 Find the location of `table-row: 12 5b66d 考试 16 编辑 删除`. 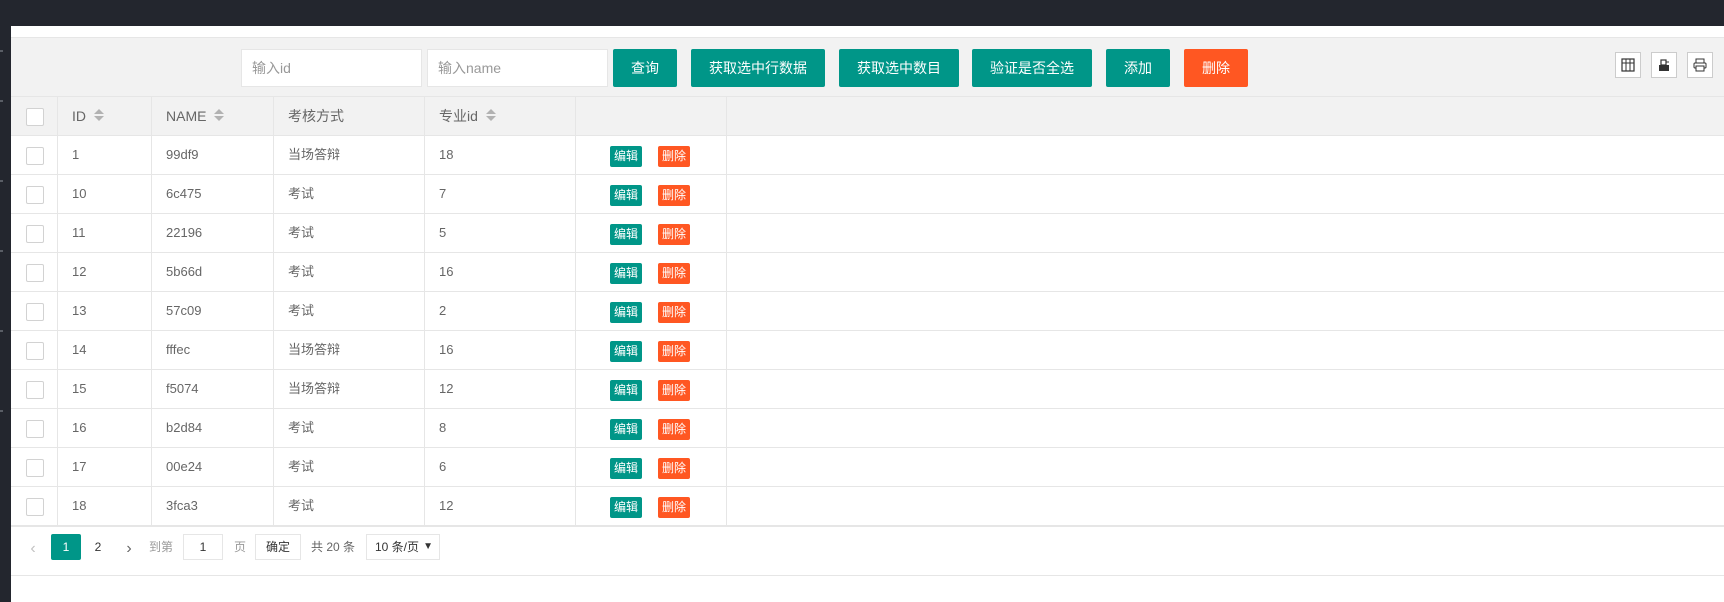

table-row: 12 5b66d 考试 16 编辑 删除 is located at coordinates (867, 272).